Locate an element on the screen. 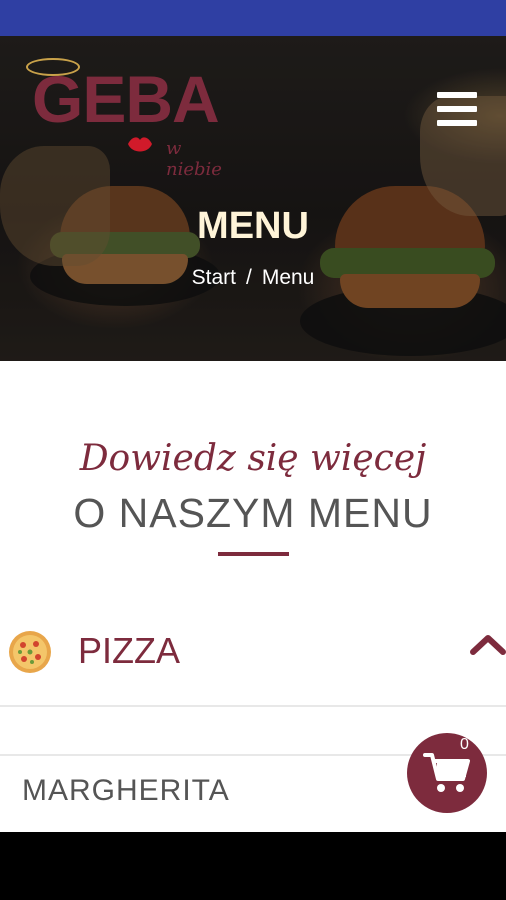 The image size is (506, 900). status-bar is located at coordinates (253, 18).